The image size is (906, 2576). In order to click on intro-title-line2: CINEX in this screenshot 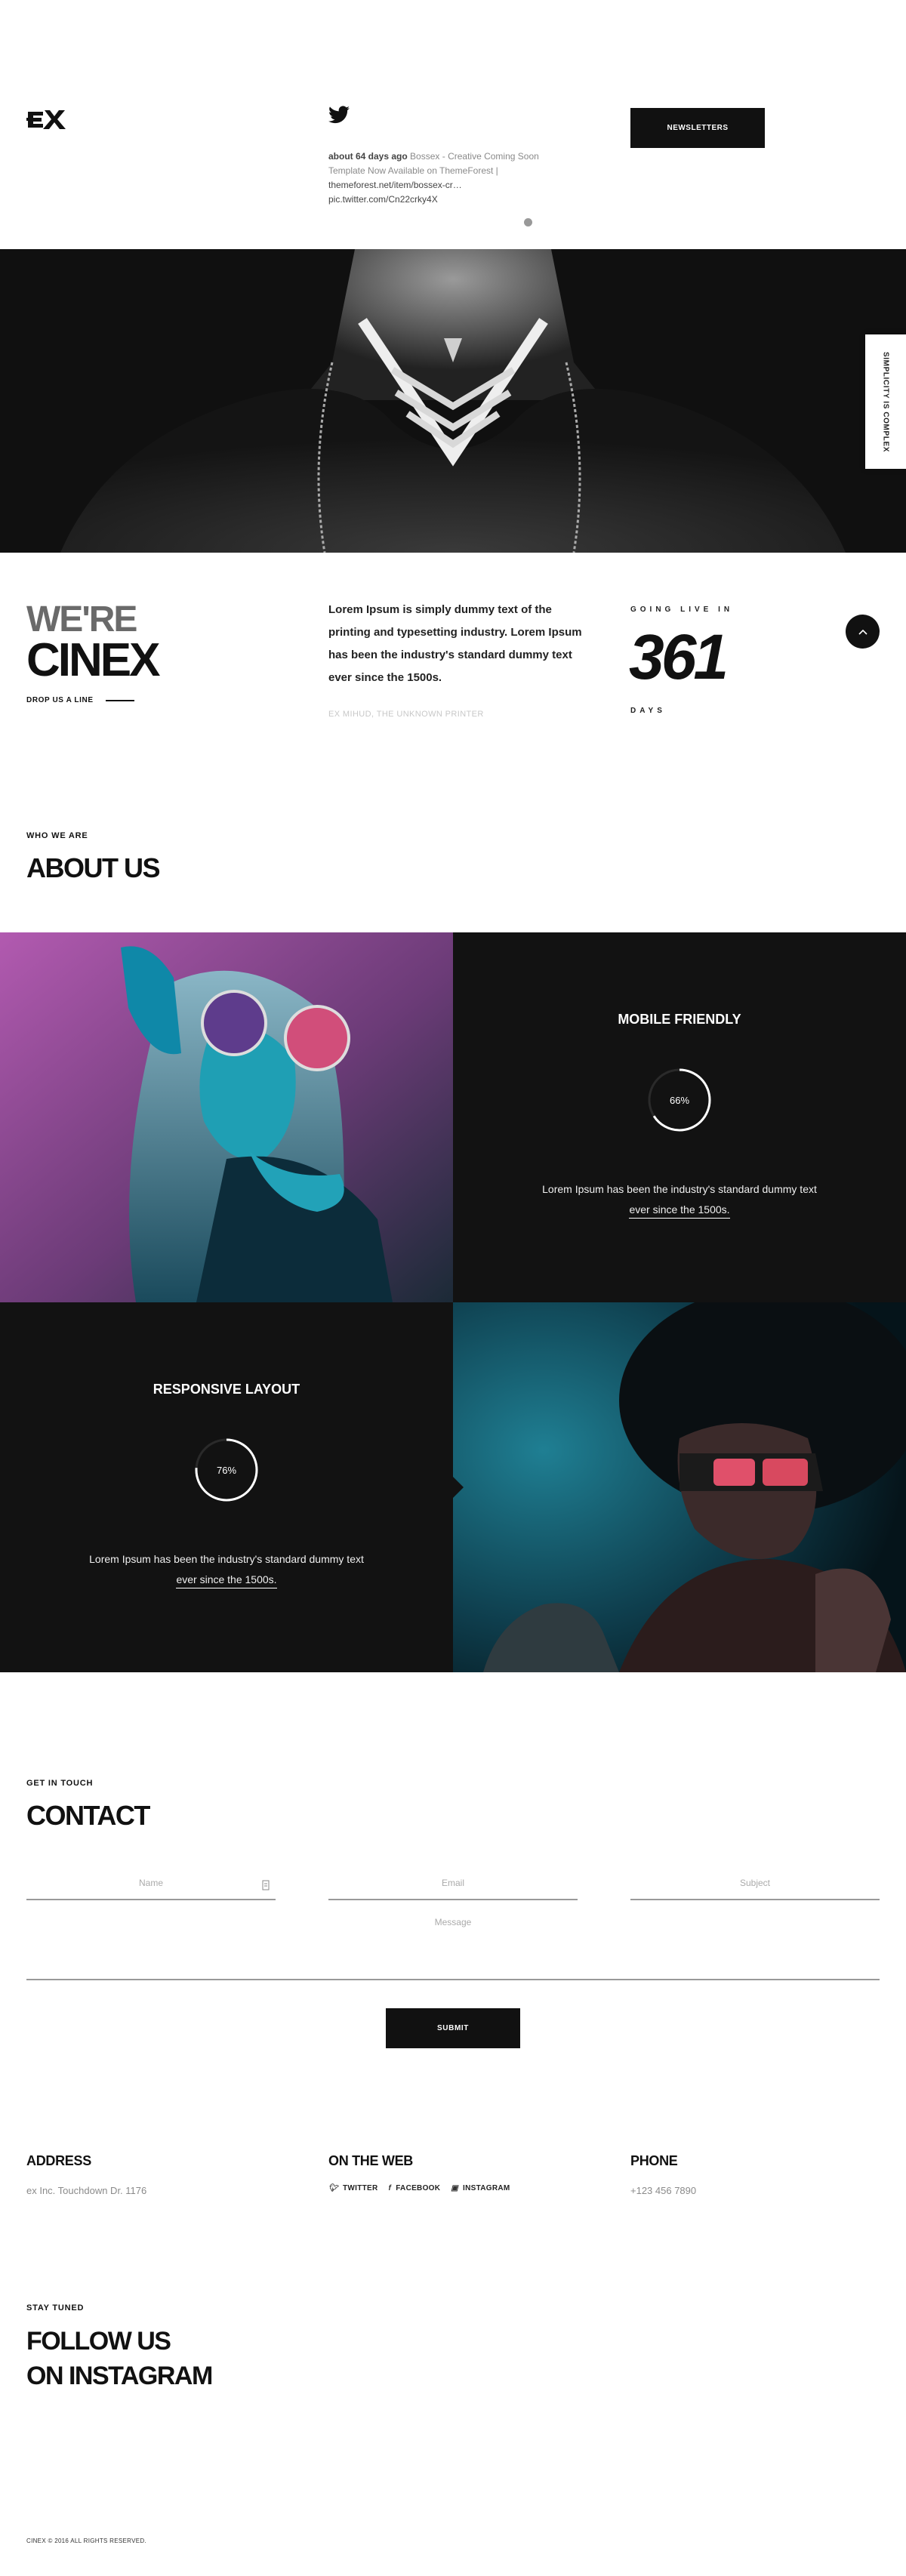, I will do `click(93, 660)`.